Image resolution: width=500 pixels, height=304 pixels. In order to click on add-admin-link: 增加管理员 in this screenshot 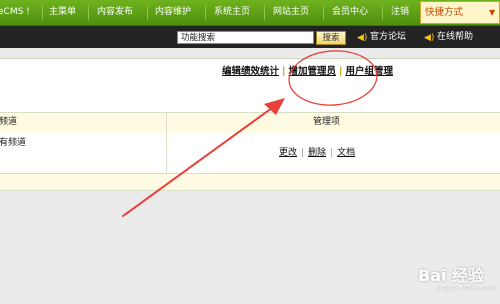, I will do `click(313, 71)`.